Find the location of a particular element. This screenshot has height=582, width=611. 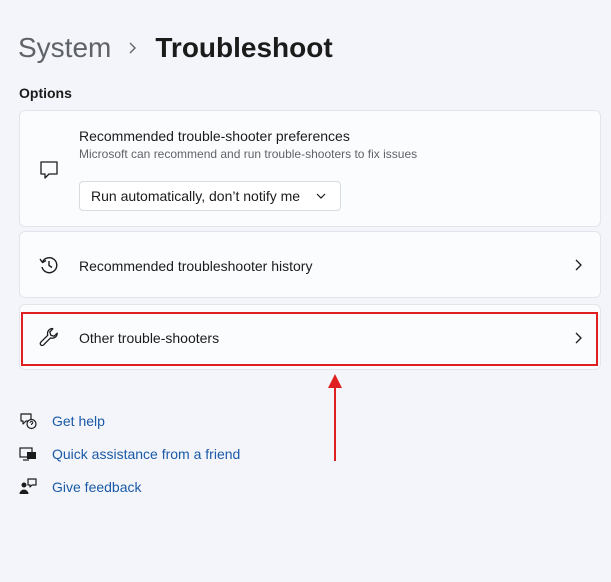

chevron-down-icon is located at coordinates (321, 196).